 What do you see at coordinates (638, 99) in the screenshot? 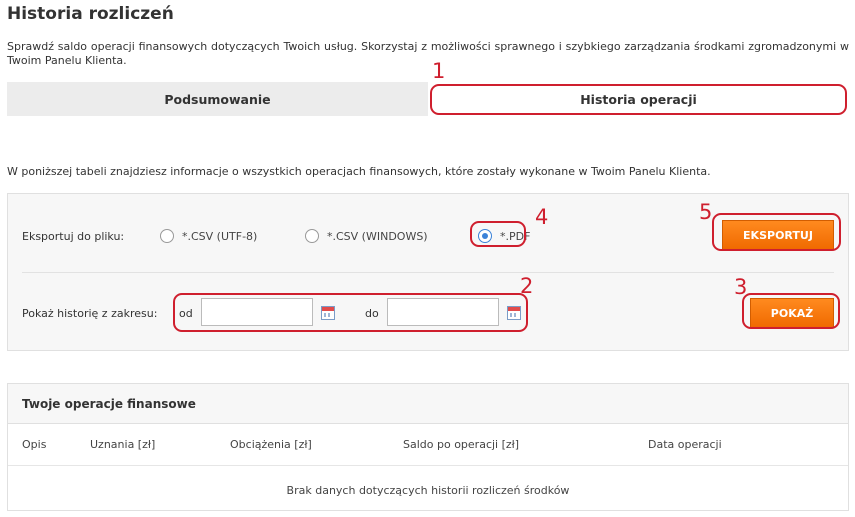
I see `tab-history: Historia operacji` at bounding box center [638, 99].